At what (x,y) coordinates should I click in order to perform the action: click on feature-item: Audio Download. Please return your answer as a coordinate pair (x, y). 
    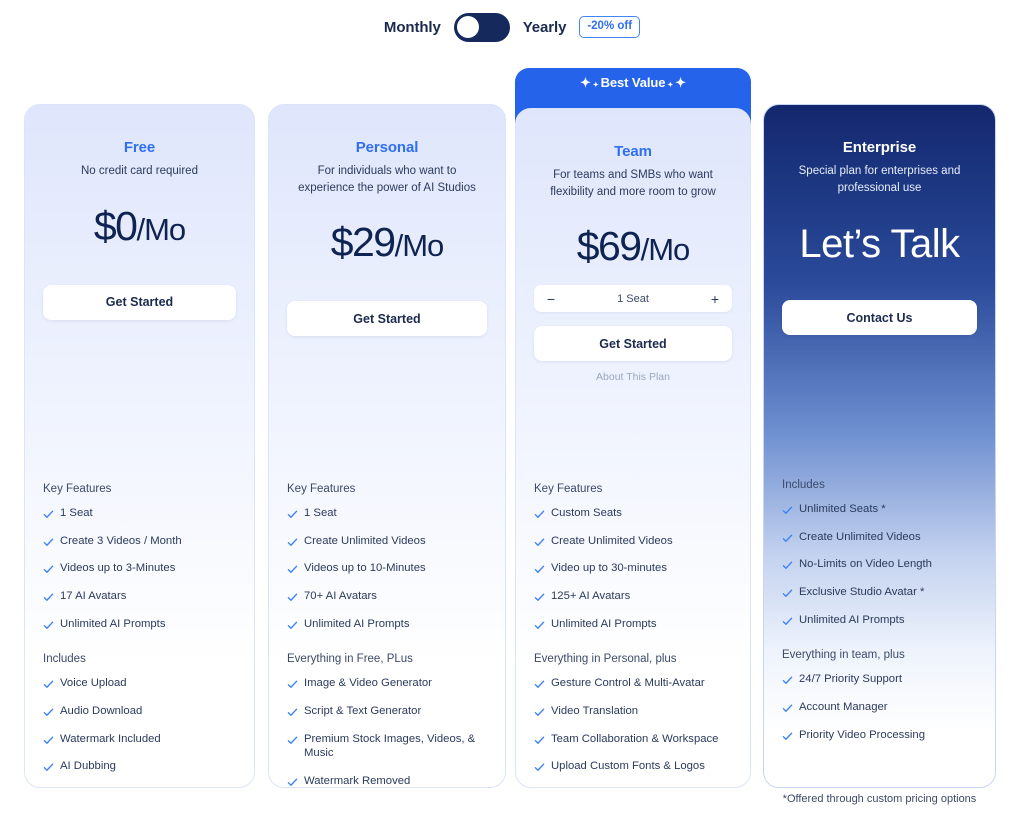
    Looking at the image, I should click on (141, 711).